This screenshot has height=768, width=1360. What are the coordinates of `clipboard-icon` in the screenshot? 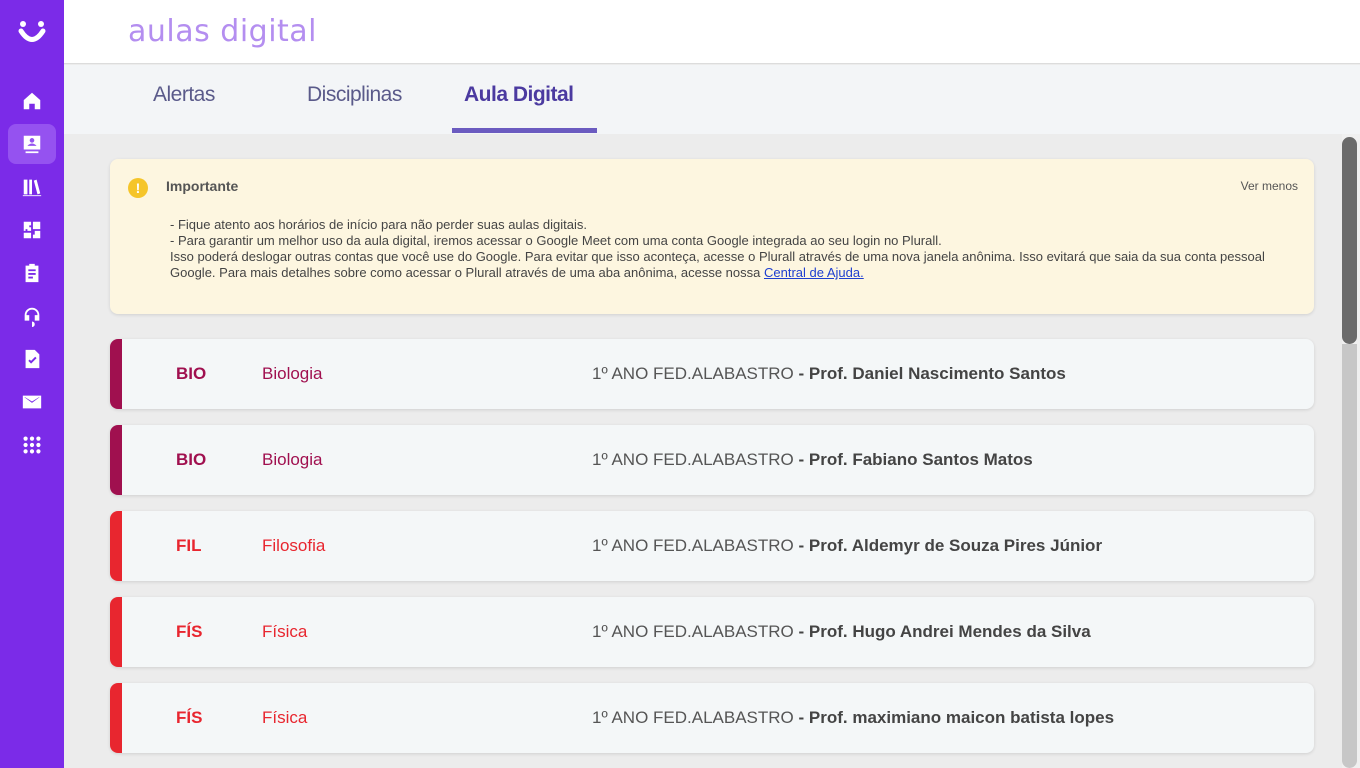 It's located at (32, 273).